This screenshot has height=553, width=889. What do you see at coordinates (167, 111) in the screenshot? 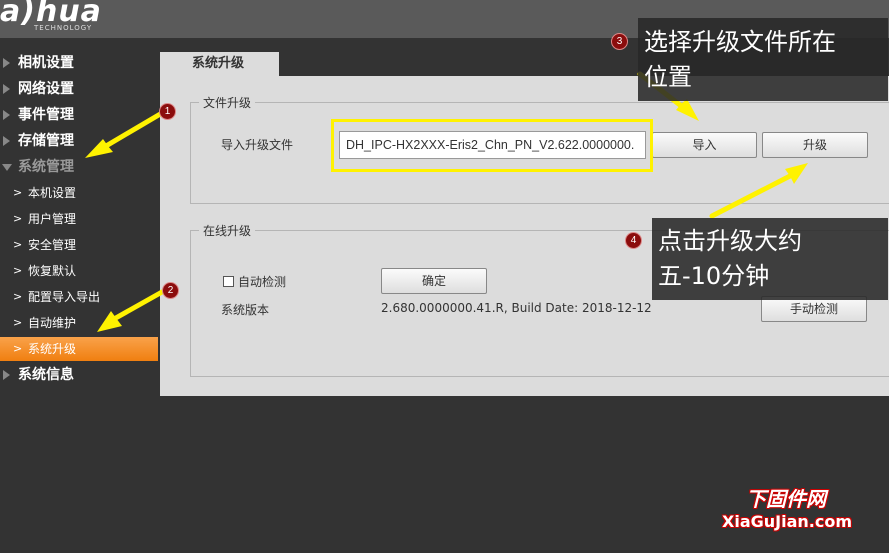
I see `step-badge-1: 1` at bounding box center [167, 111].